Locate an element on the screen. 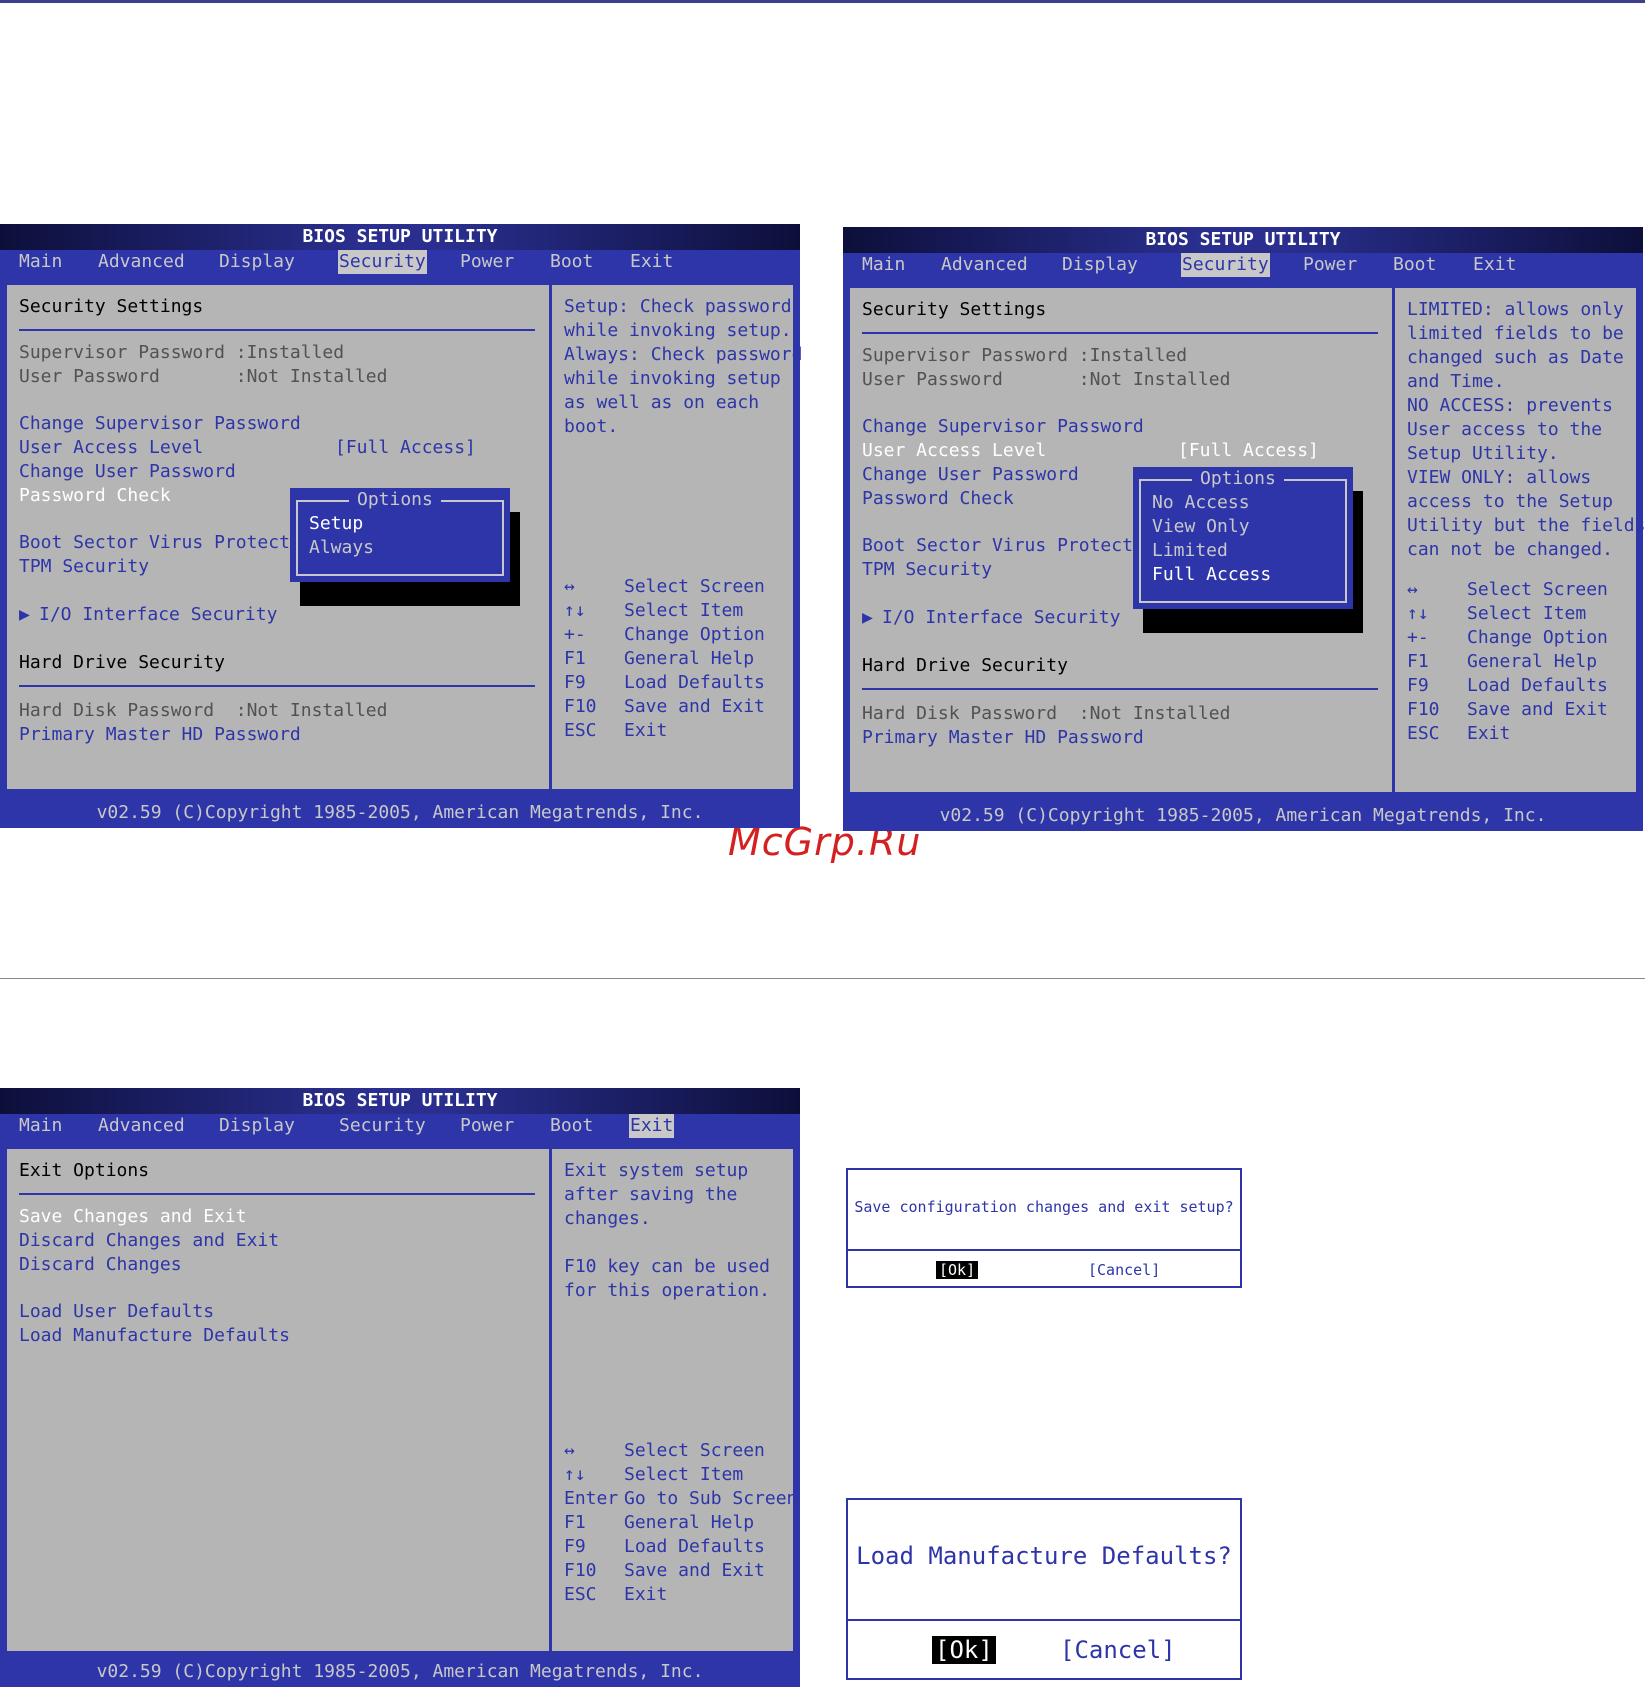 This screenshot has width=1645, height=1687. help-line: Setup: Check password is located at coordinates (678, 306).